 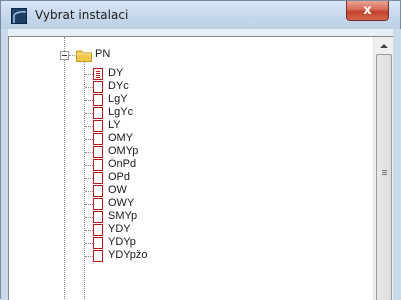 I want to click on tree-item-label: OMY, so click(x=120, y=138).